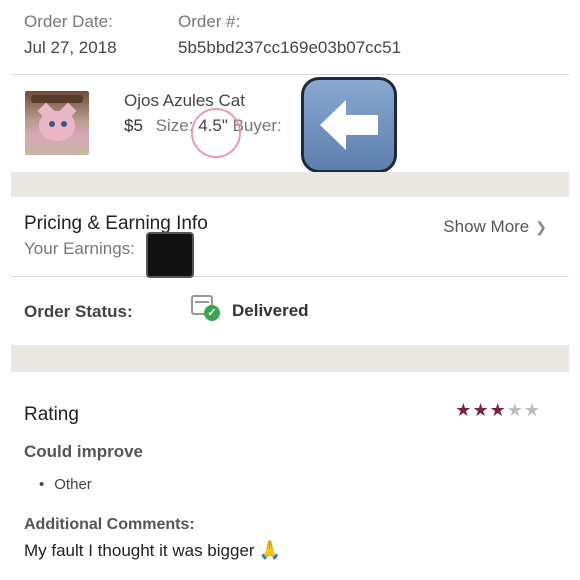 The width and height of the screenshot is (580, 580). What do you see at coordinates (270, 310) in the screenshot?
I see `order-status-value: Delivered` at bounding box center [270, 310].